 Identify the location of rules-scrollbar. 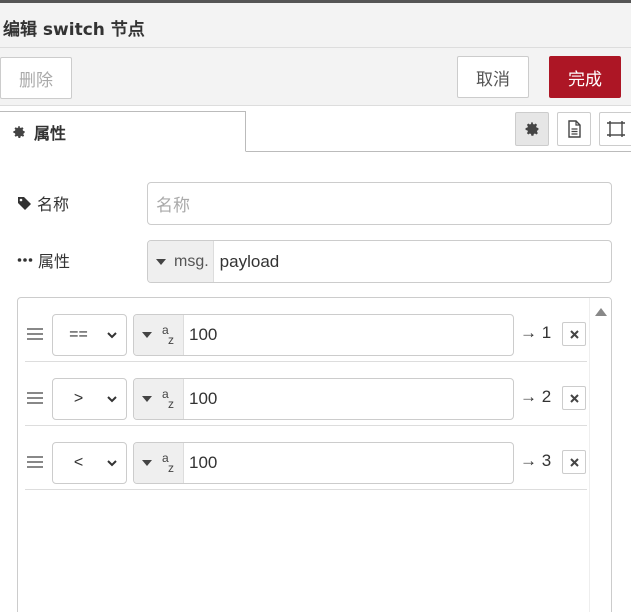
(600, 455).